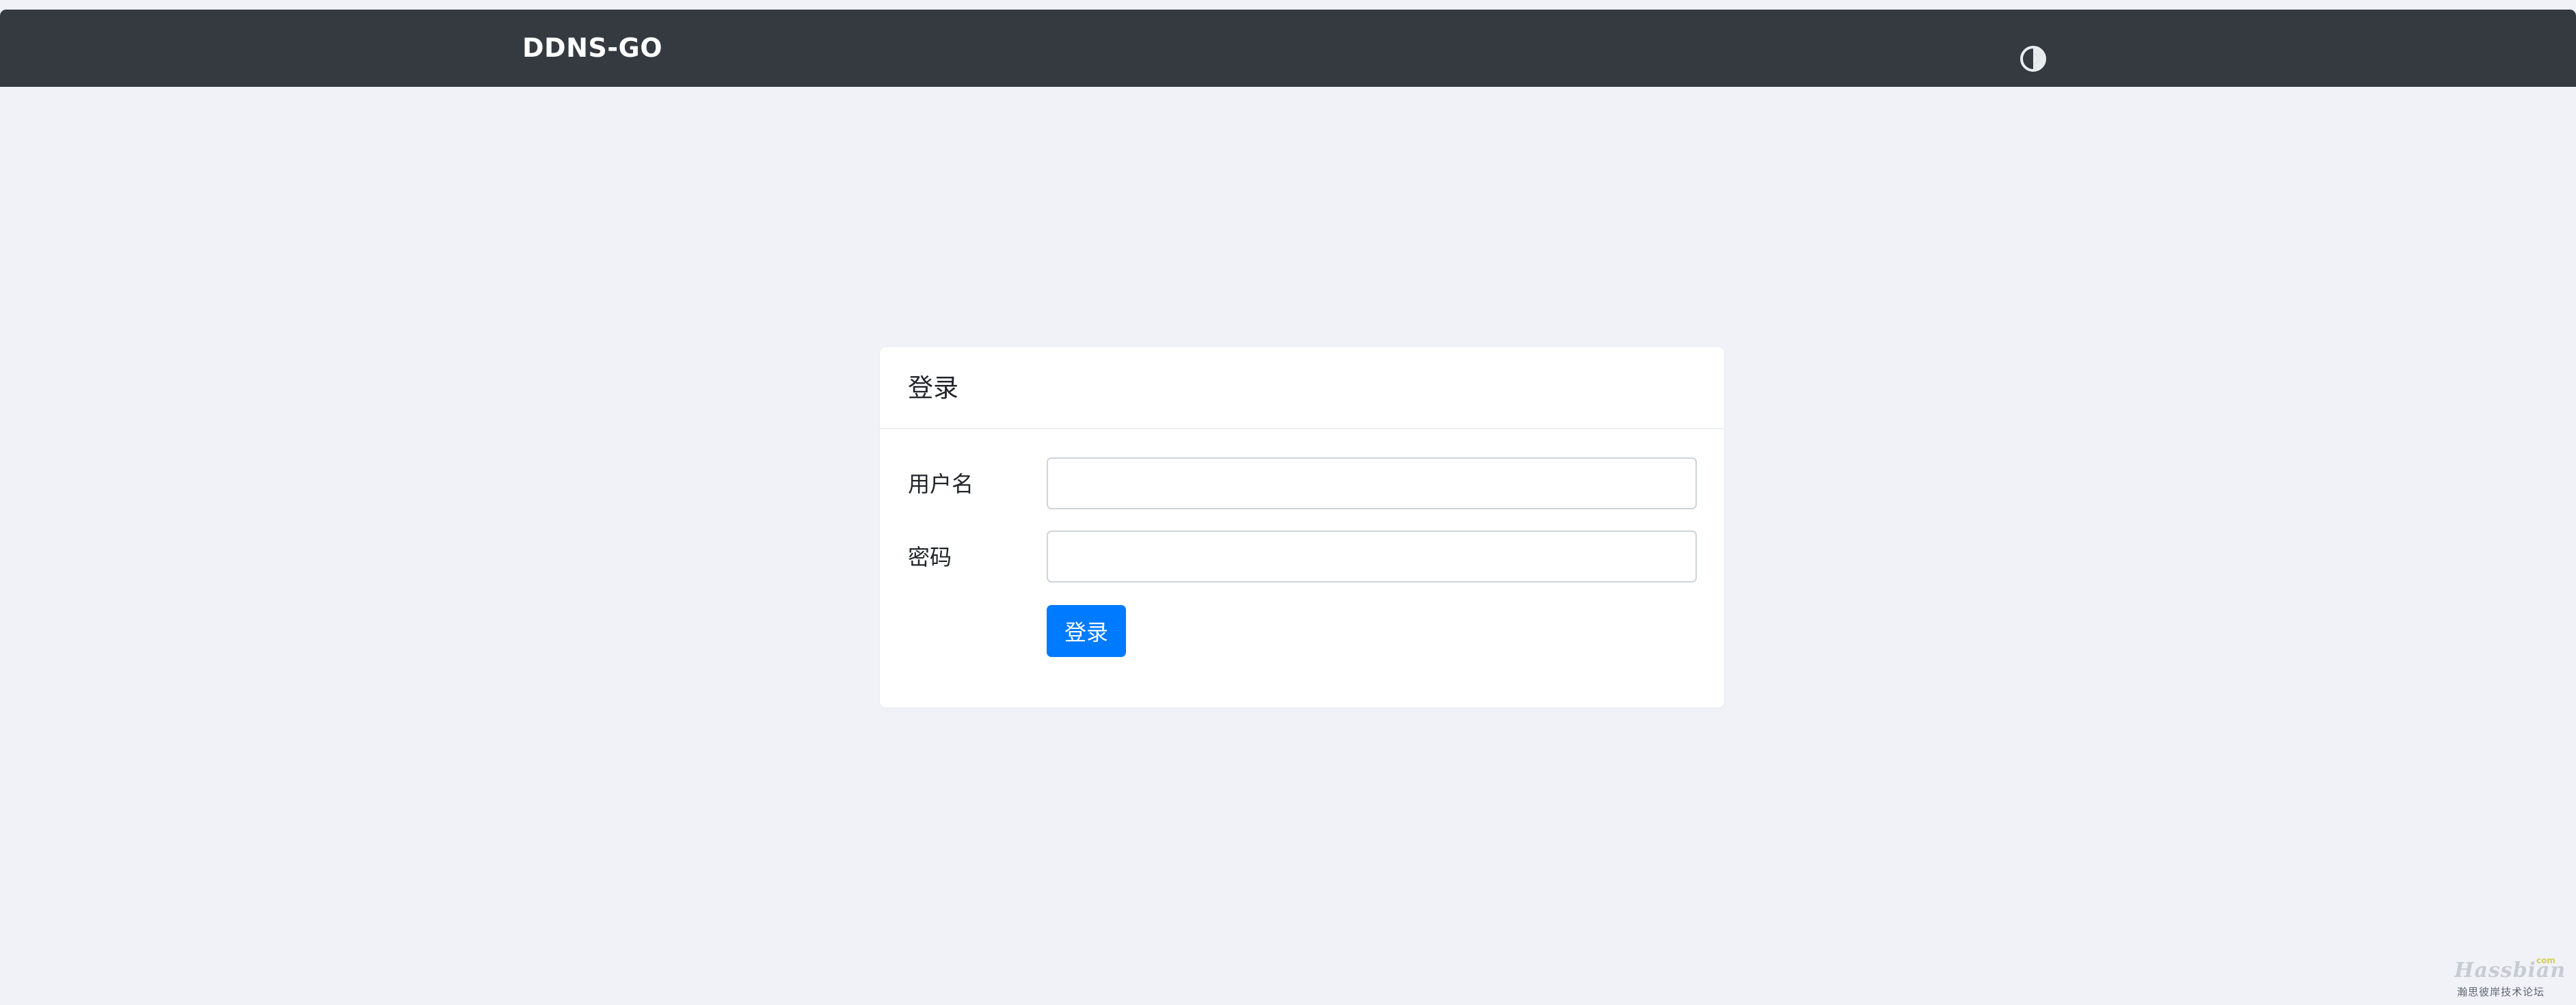 The width and height of the screenshot is (2576, 1005). I want to click on login-card: 登录, so click(1302, 527).